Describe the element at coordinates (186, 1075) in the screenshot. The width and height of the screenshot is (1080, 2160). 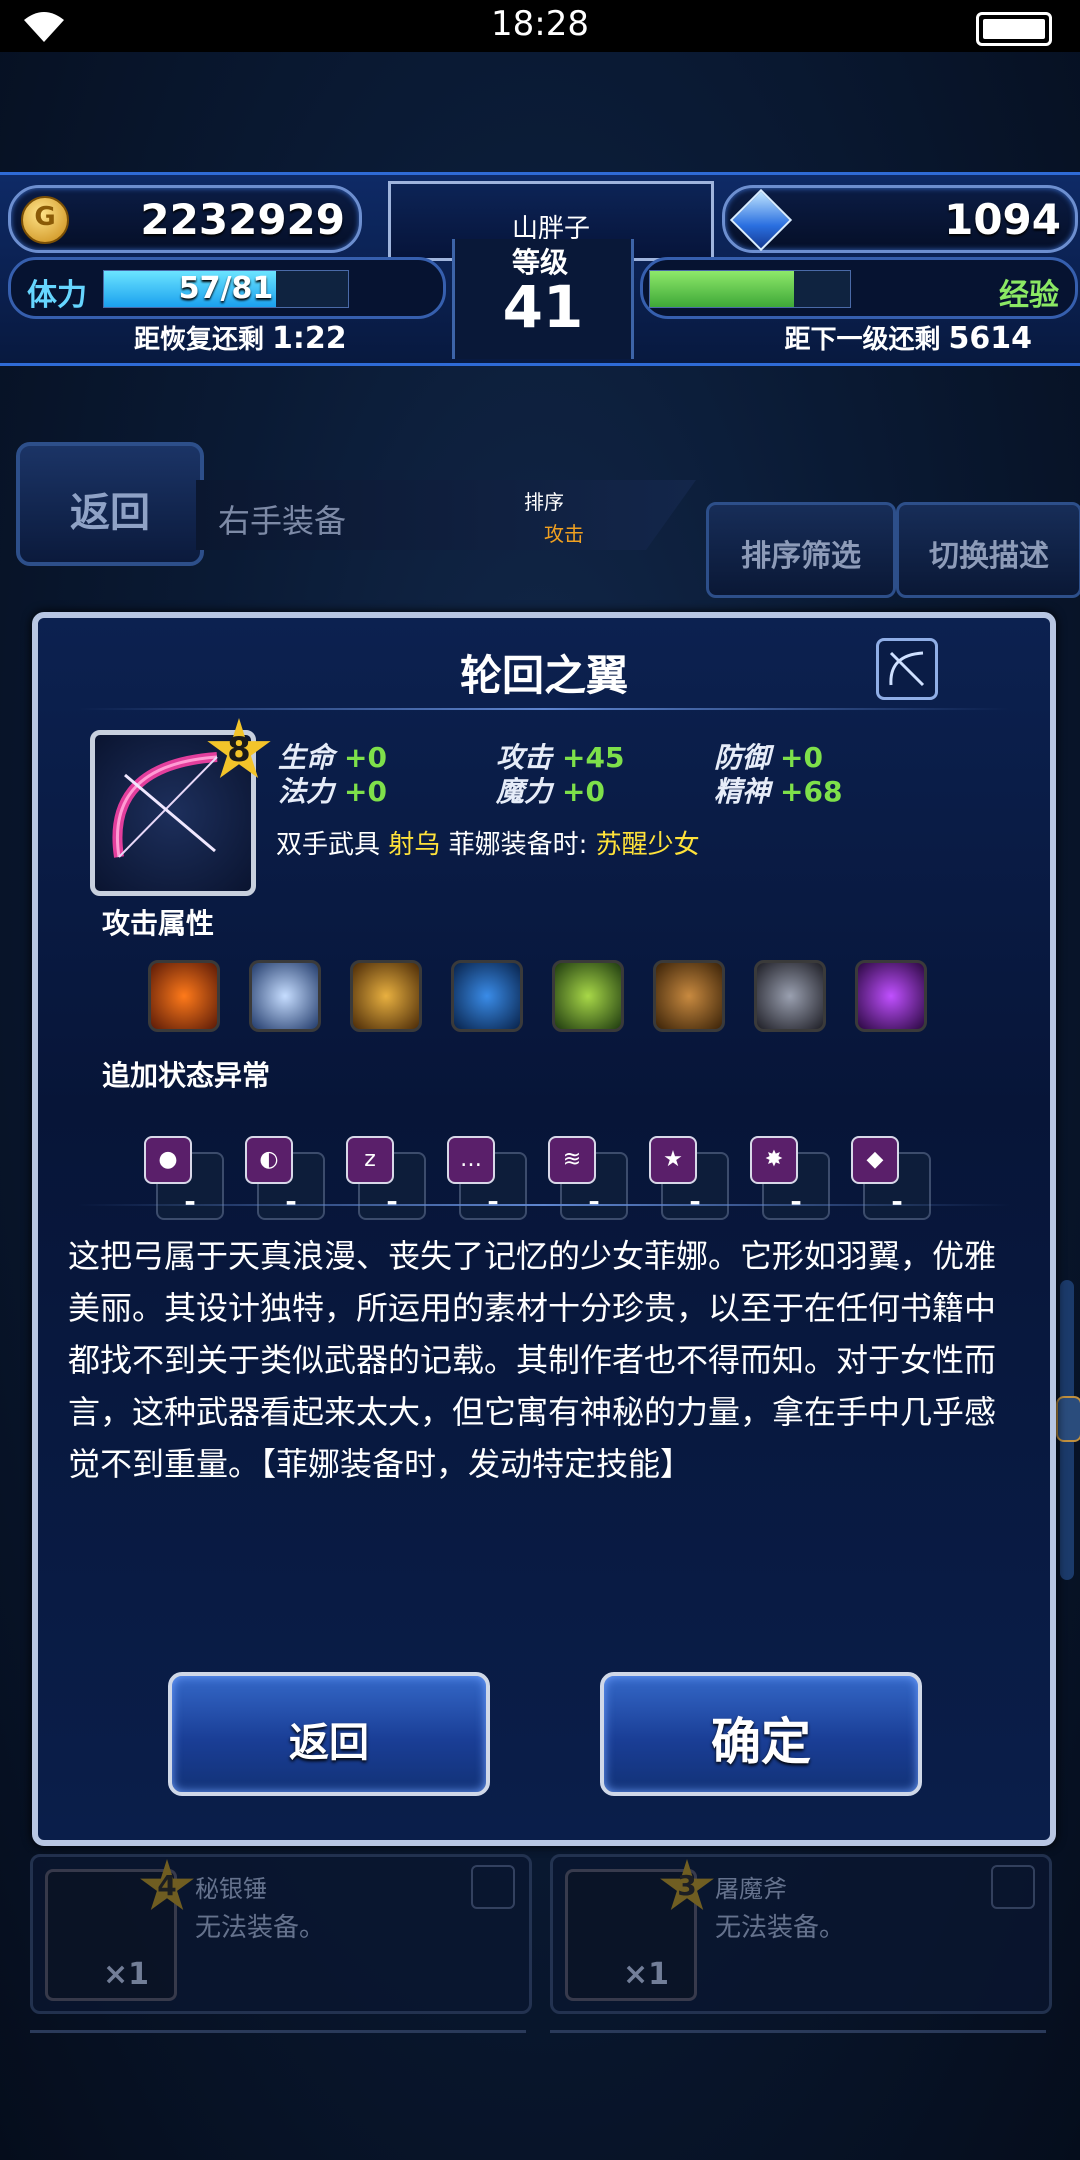
I see `status-ailment-label: 追加状态异常` at that location.